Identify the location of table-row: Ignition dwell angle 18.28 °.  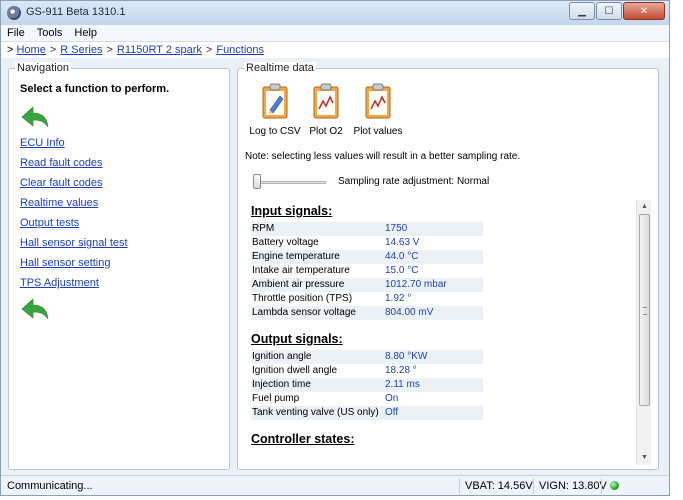
(367, 371).